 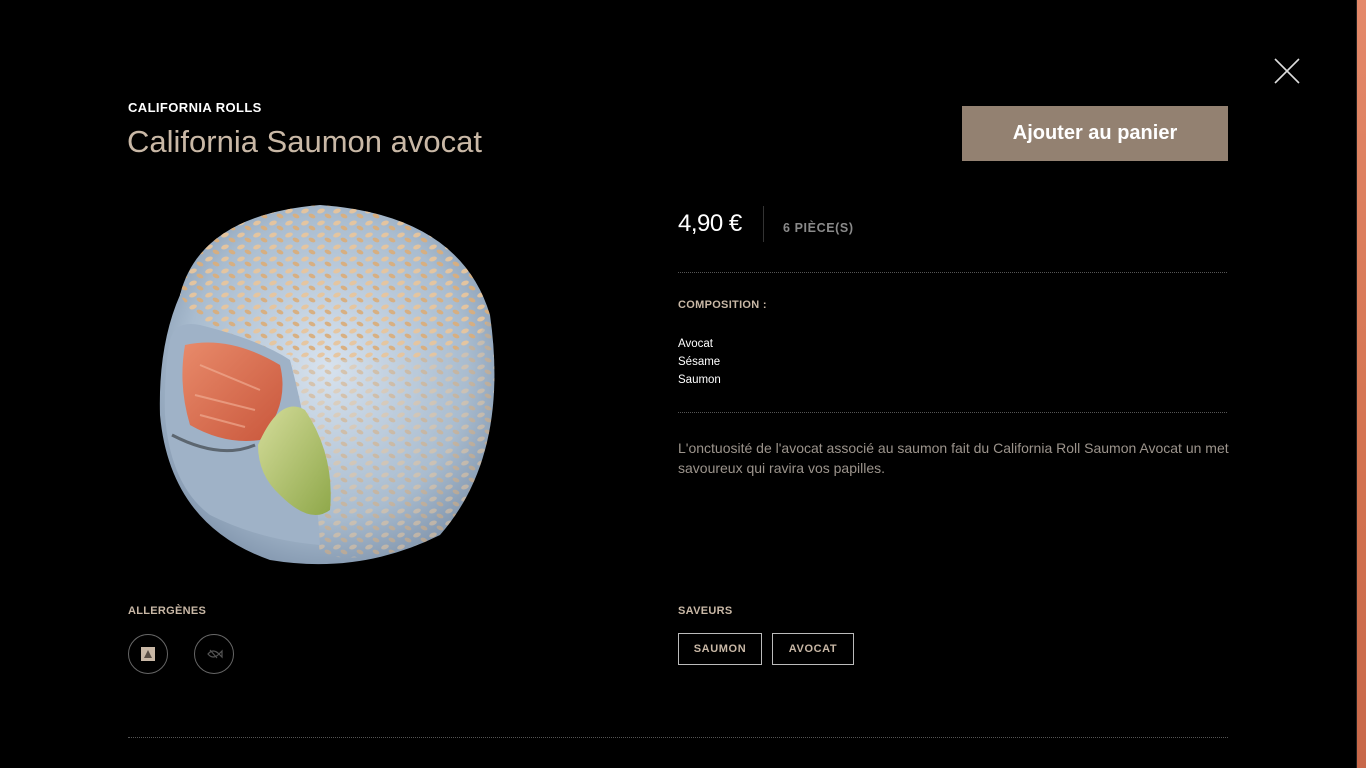 What do you see at coordinates (818, 228) in the screenshot?
I see `product-pieces: 6 PIÈCE(S)` at bounding box center [818, 228].